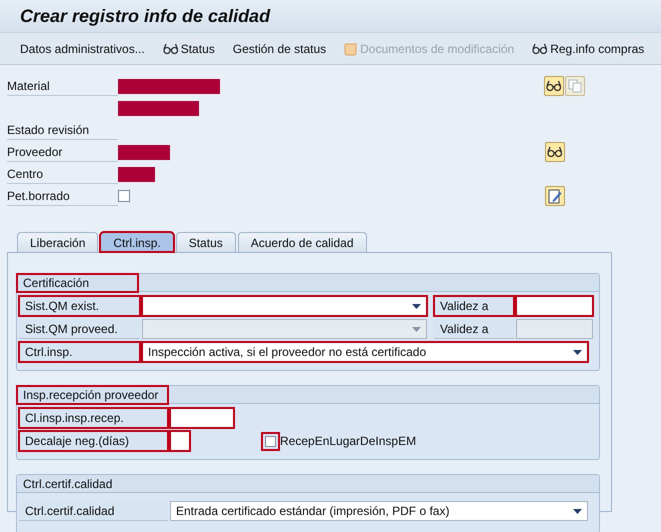  What do you see at coordinates (62, 130) in the screenshot?
I see `field-label: Estado revisión` at bounding box center [62, 130].